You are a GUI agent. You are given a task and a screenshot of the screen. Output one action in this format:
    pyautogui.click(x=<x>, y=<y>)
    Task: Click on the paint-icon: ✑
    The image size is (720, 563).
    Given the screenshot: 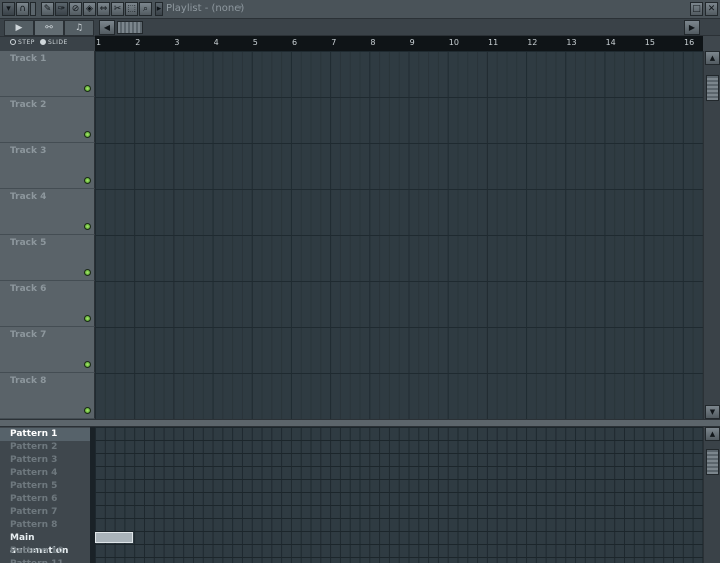 What is the action you would take?
    pyautogui.click(x=61, y=9)
    